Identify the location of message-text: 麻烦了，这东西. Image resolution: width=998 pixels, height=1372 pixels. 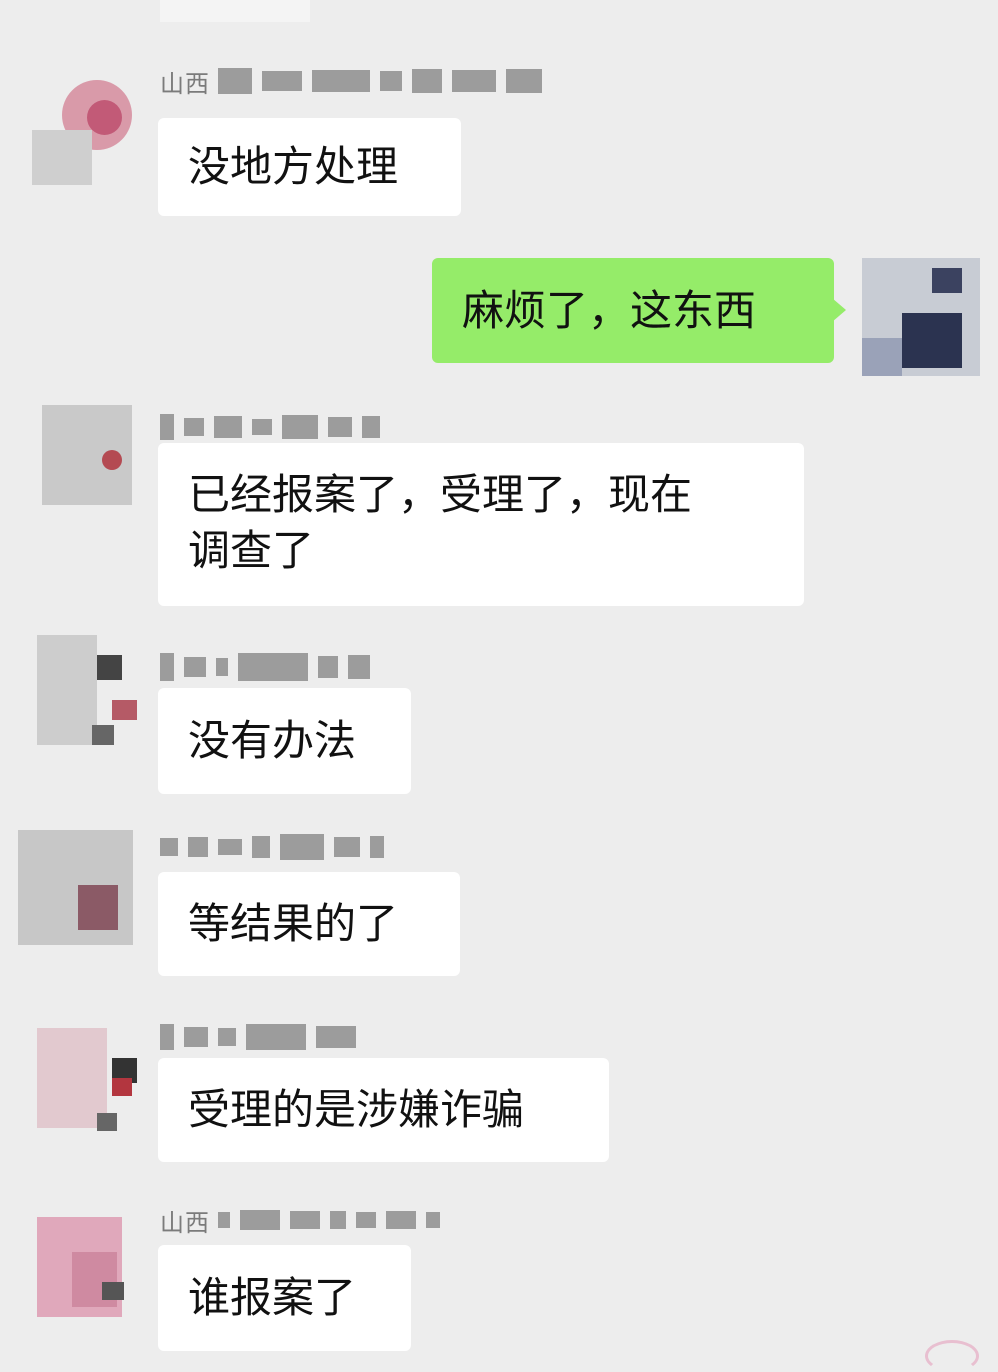
(609, 310).